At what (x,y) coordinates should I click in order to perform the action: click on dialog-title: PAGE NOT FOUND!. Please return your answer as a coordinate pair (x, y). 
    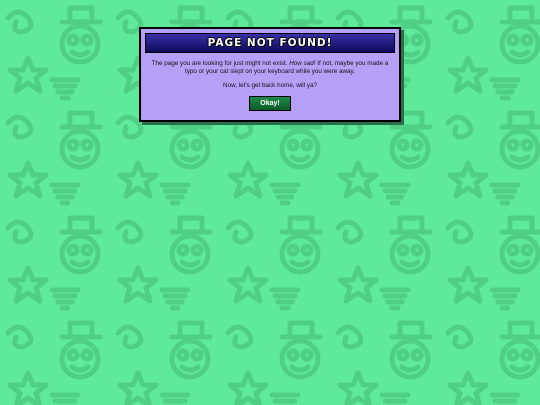
    Looking at the image, I should click on (270, 43).